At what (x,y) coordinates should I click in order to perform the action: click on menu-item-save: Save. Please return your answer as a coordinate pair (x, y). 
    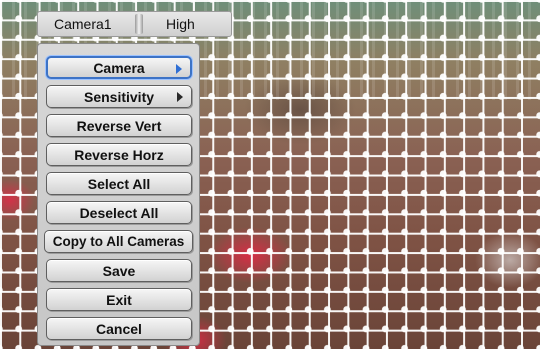
    Looking at the image, I should click on (119, 270).